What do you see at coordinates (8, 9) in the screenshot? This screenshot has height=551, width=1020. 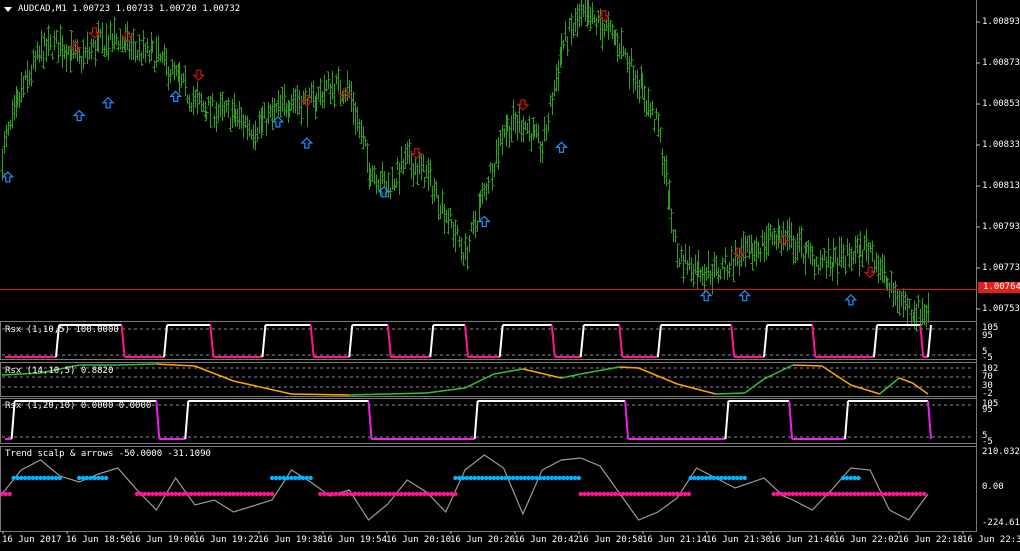 I see `triangle-down-icon` at bounding box center [8, 9].